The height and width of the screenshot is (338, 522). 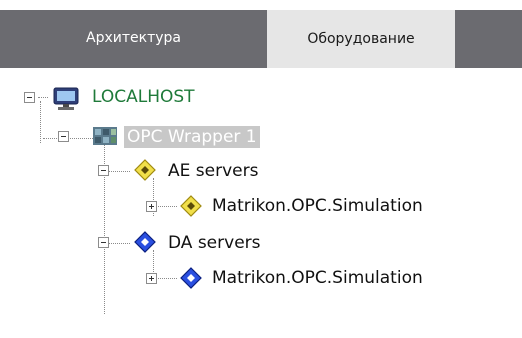 I want to click on opc-wrapper-icon, so click(x=105, y=136).